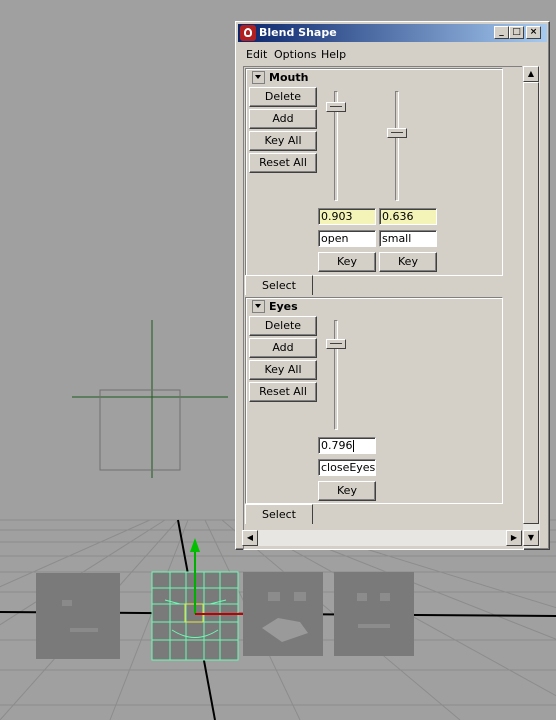 The height and width of the screenshot is (720, 556). I want to click on key-button-small: Key, so click(408, 262).